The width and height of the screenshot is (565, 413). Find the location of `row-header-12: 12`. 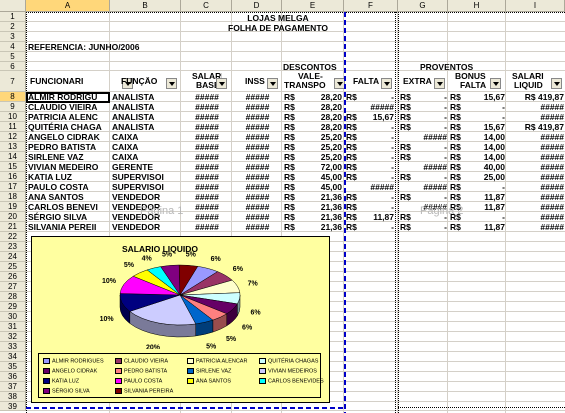

row-header-12: 12 is located at coordinates (13, 137).